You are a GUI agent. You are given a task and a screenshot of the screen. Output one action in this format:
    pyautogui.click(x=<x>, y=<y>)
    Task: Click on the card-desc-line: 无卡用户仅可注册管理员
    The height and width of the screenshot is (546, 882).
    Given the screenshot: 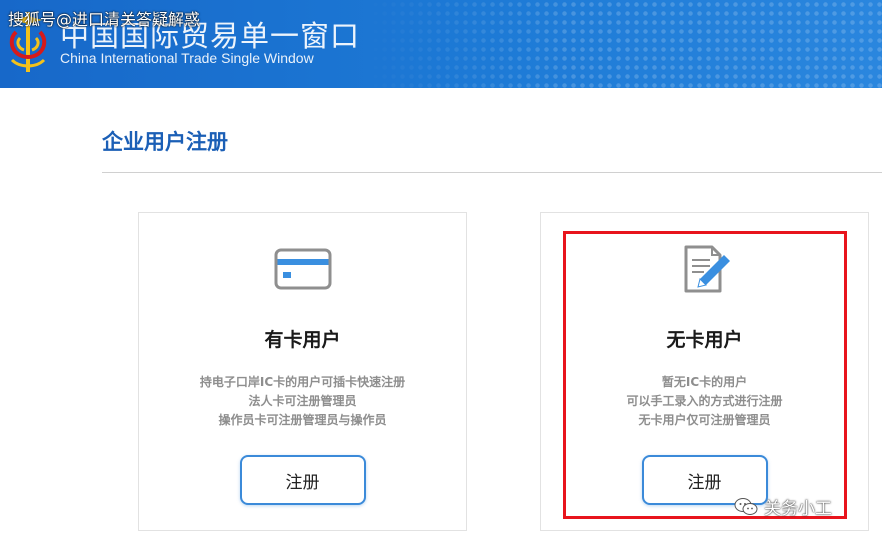 What is the action you would take?
    pyautogui.click(x=704, y=420)
    